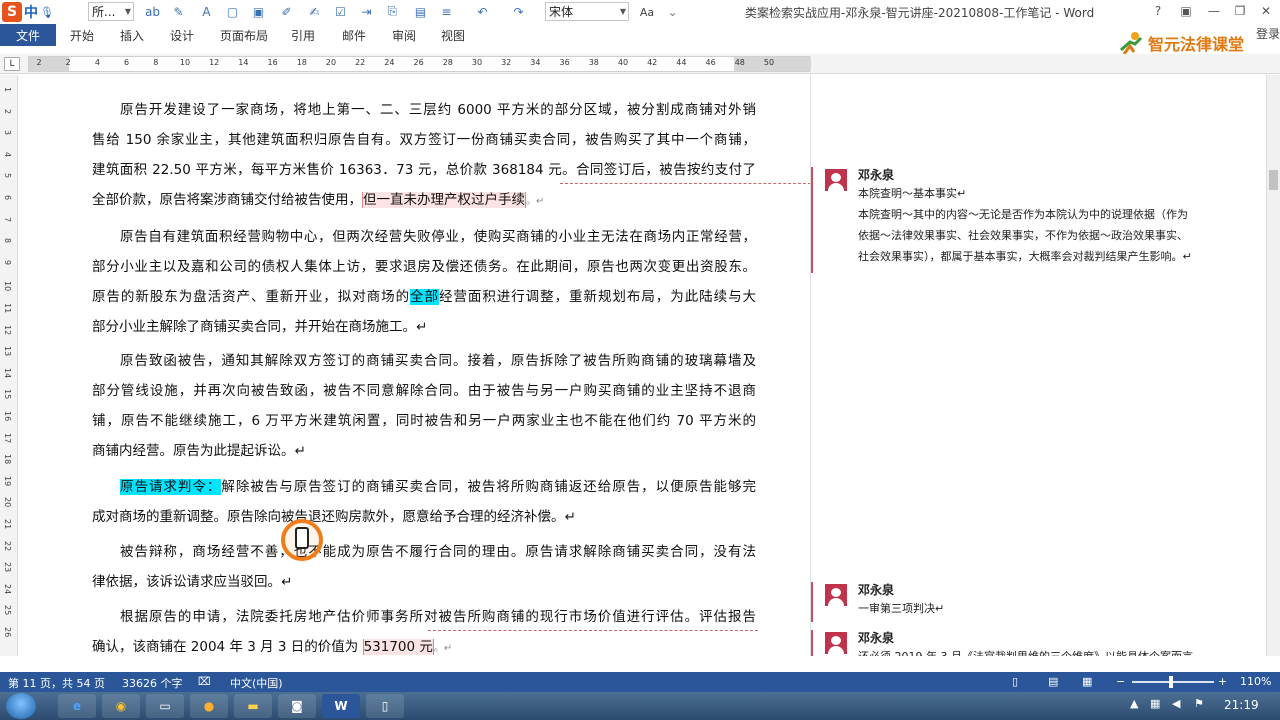 The image size is (1280, 720). What do you see at coordinates (7, 610) in the screenshot?
I see `vertical-ruler-number: 25` at bounding box center [7, 610].